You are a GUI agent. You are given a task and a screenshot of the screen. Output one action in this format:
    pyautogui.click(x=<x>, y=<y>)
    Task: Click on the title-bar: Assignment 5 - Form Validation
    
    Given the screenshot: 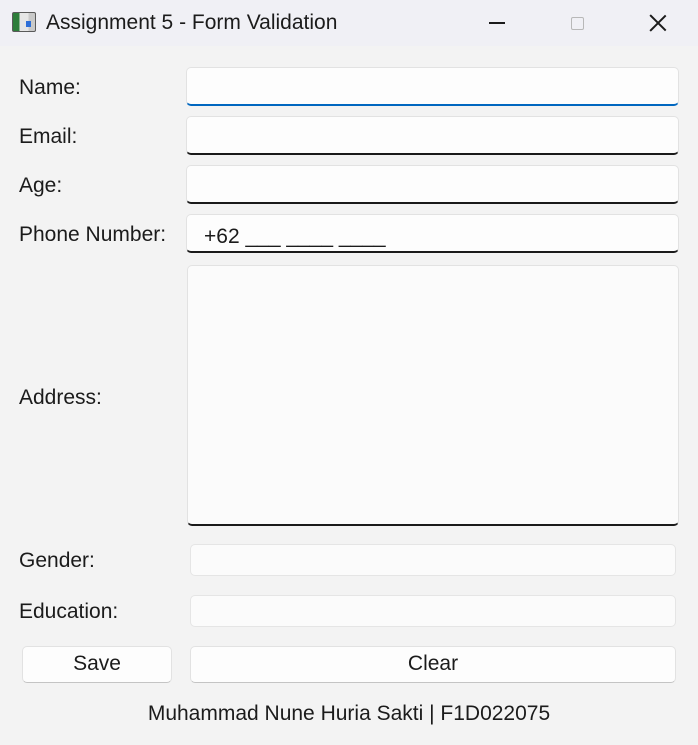 What is the action you would take?
    pyautogui.click(x=349, y=23)
    